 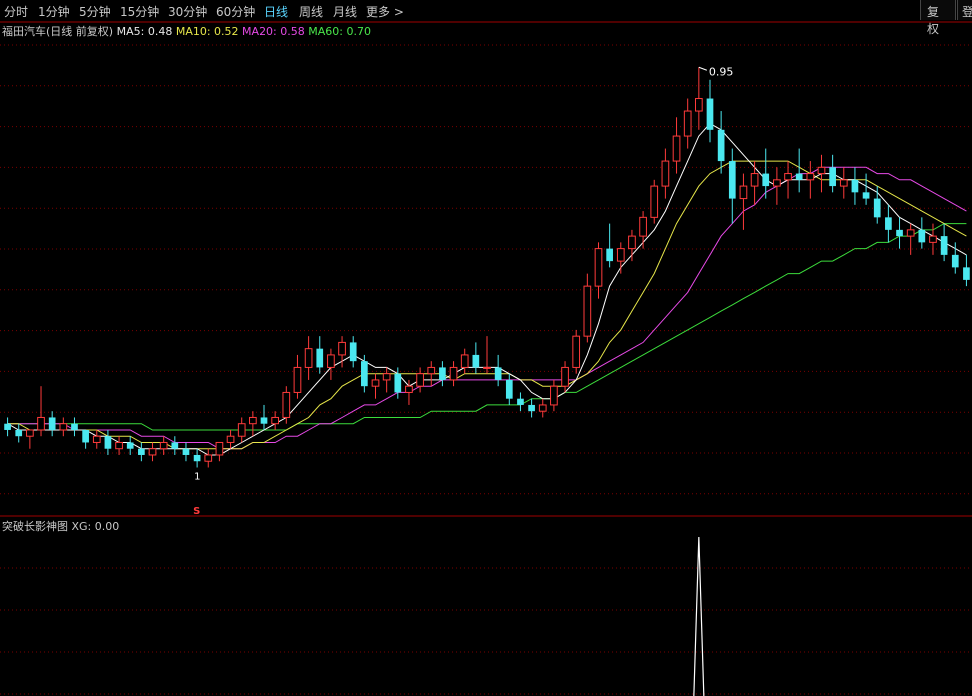 What do you see at coordinates (196, 511) in the screenshot?
I see `signal-marker: S` at bounding box center [196, 511].